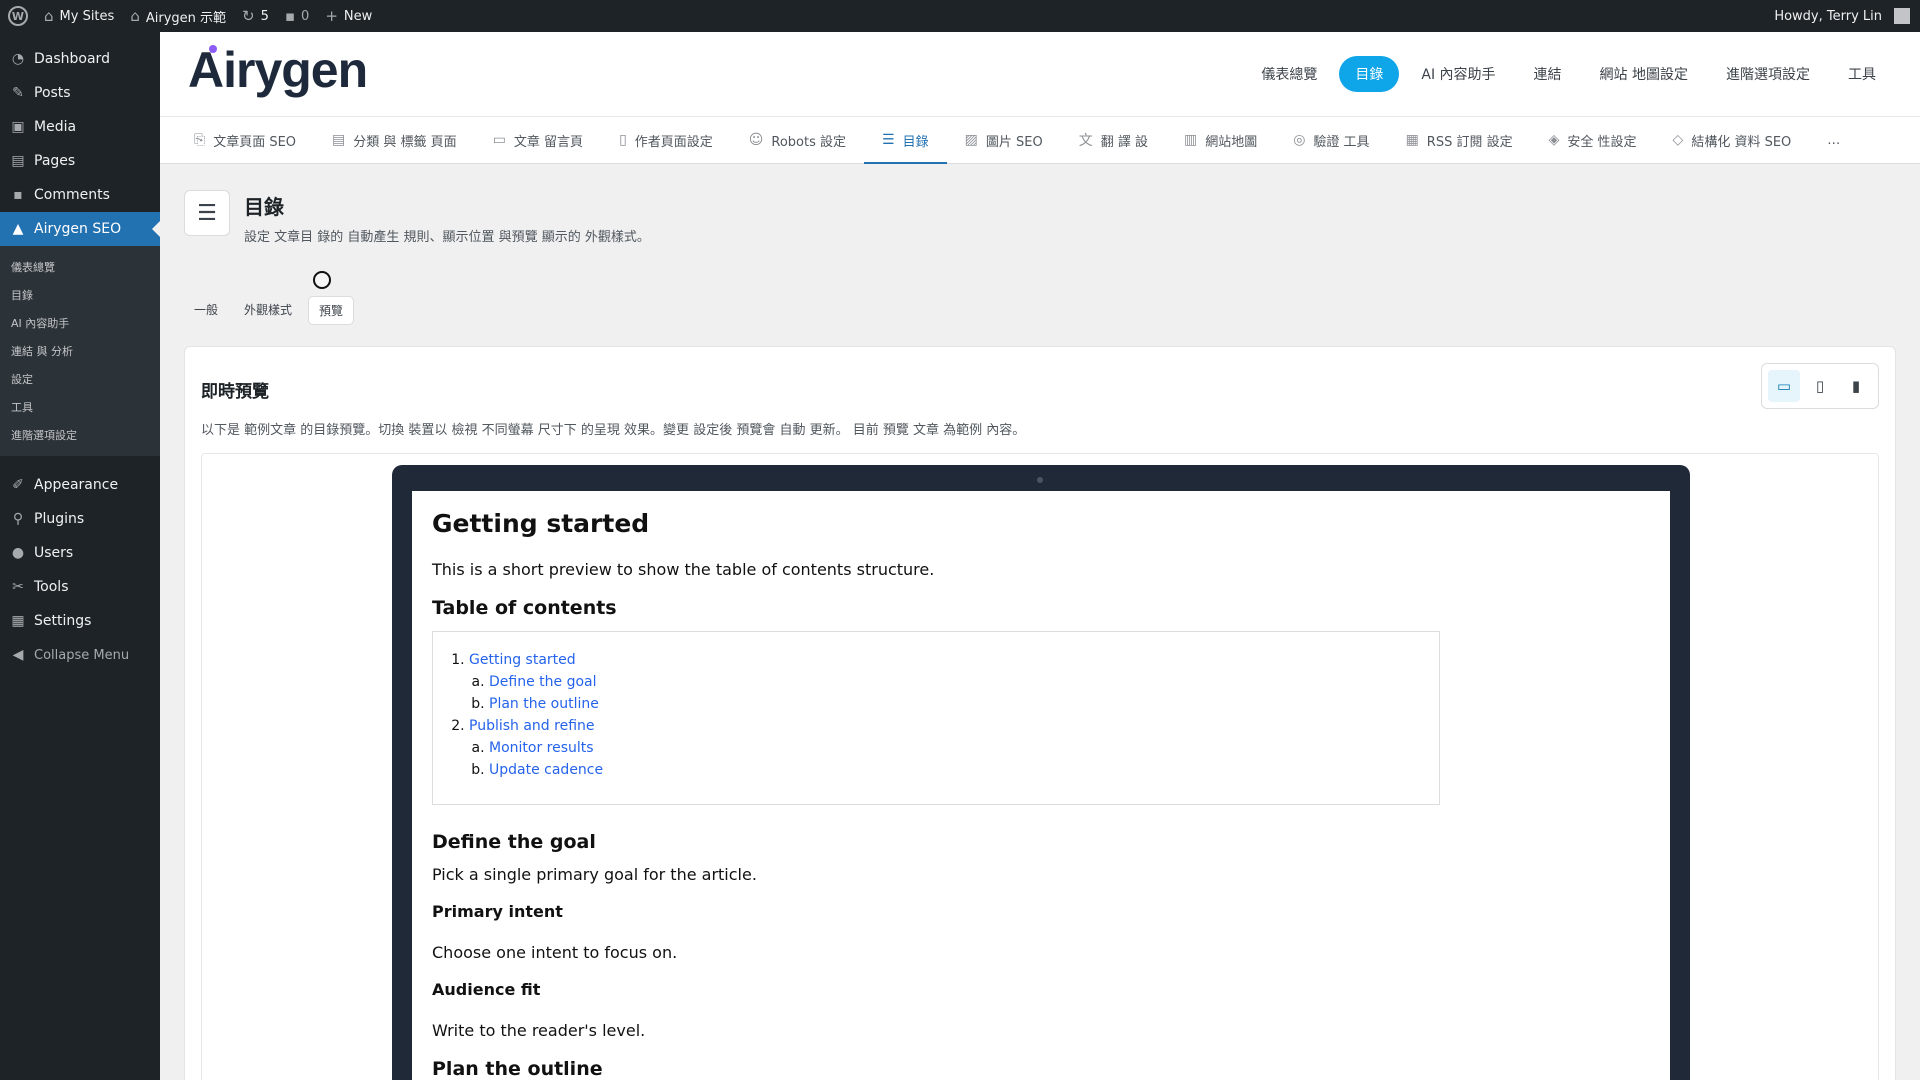 The height and width of the screenshot is (1080, 1920). Describe the element at coordinates (80, 379) in the screenshot. I see `submenu-item: 設定` at that location.